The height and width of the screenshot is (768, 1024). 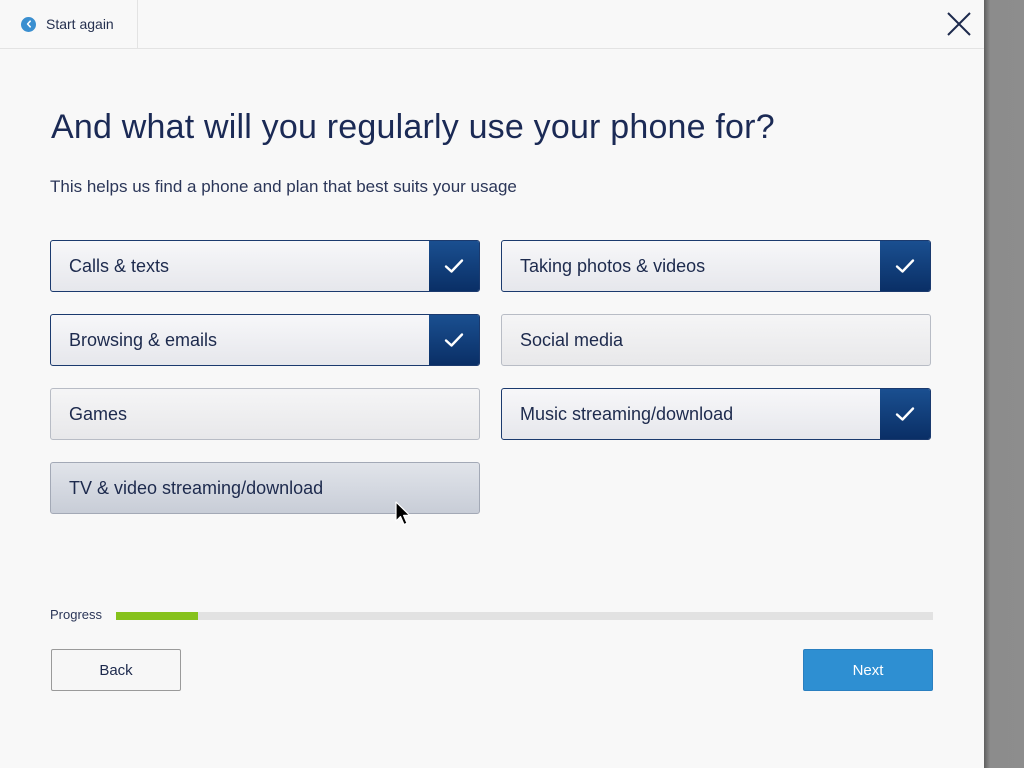 I want to click on top-bar: Start again, so click(x=492, y=24).